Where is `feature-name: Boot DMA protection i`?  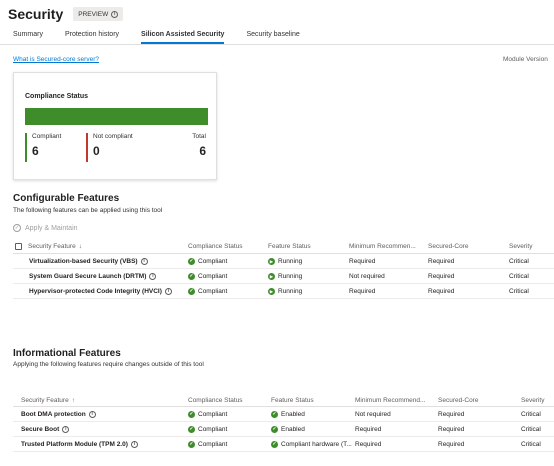
feature-name: Boot DMA protection i is located at coordinates (58, 414).